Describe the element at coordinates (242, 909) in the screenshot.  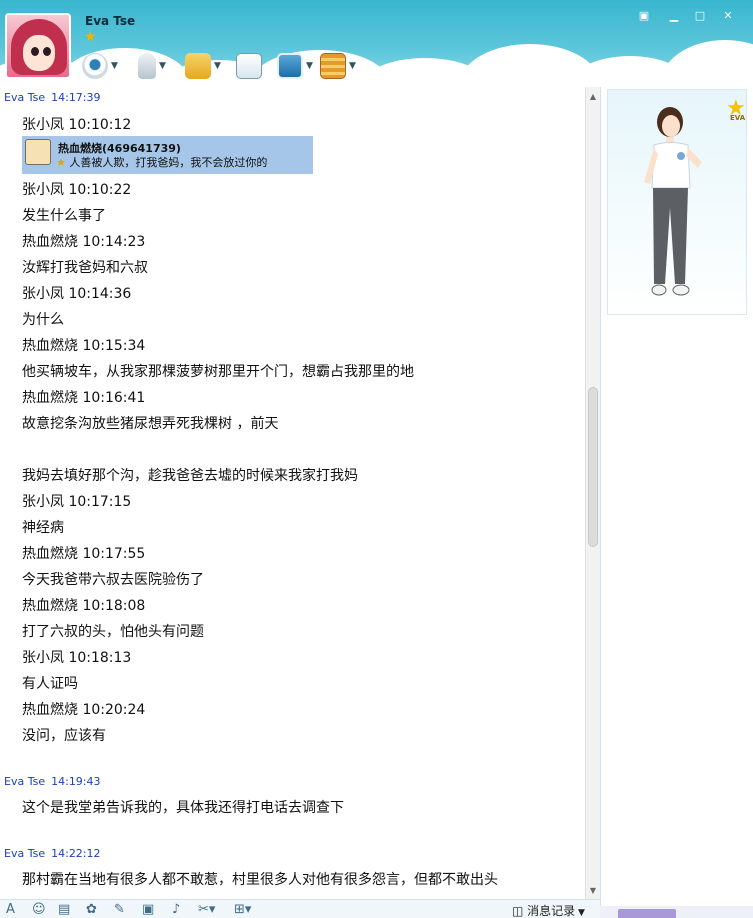
I see `more-icon: ⊞▾` at that location.